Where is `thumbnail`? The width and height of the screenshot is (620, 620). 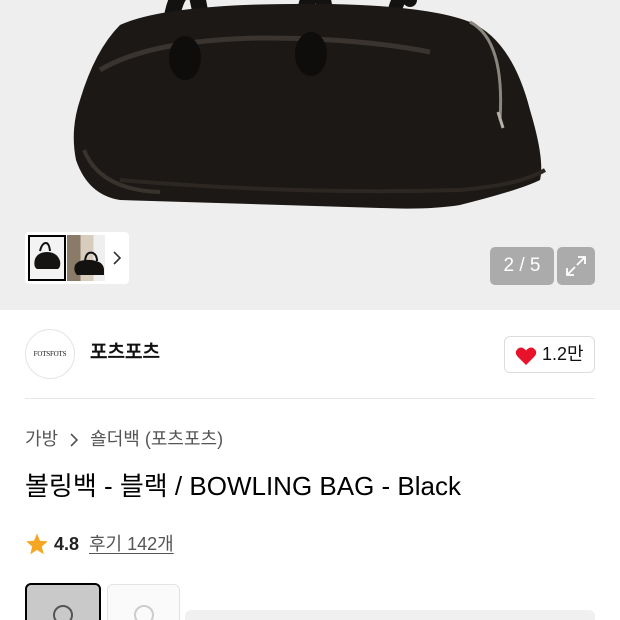
thumbnail is located at coordinates (86, 258).